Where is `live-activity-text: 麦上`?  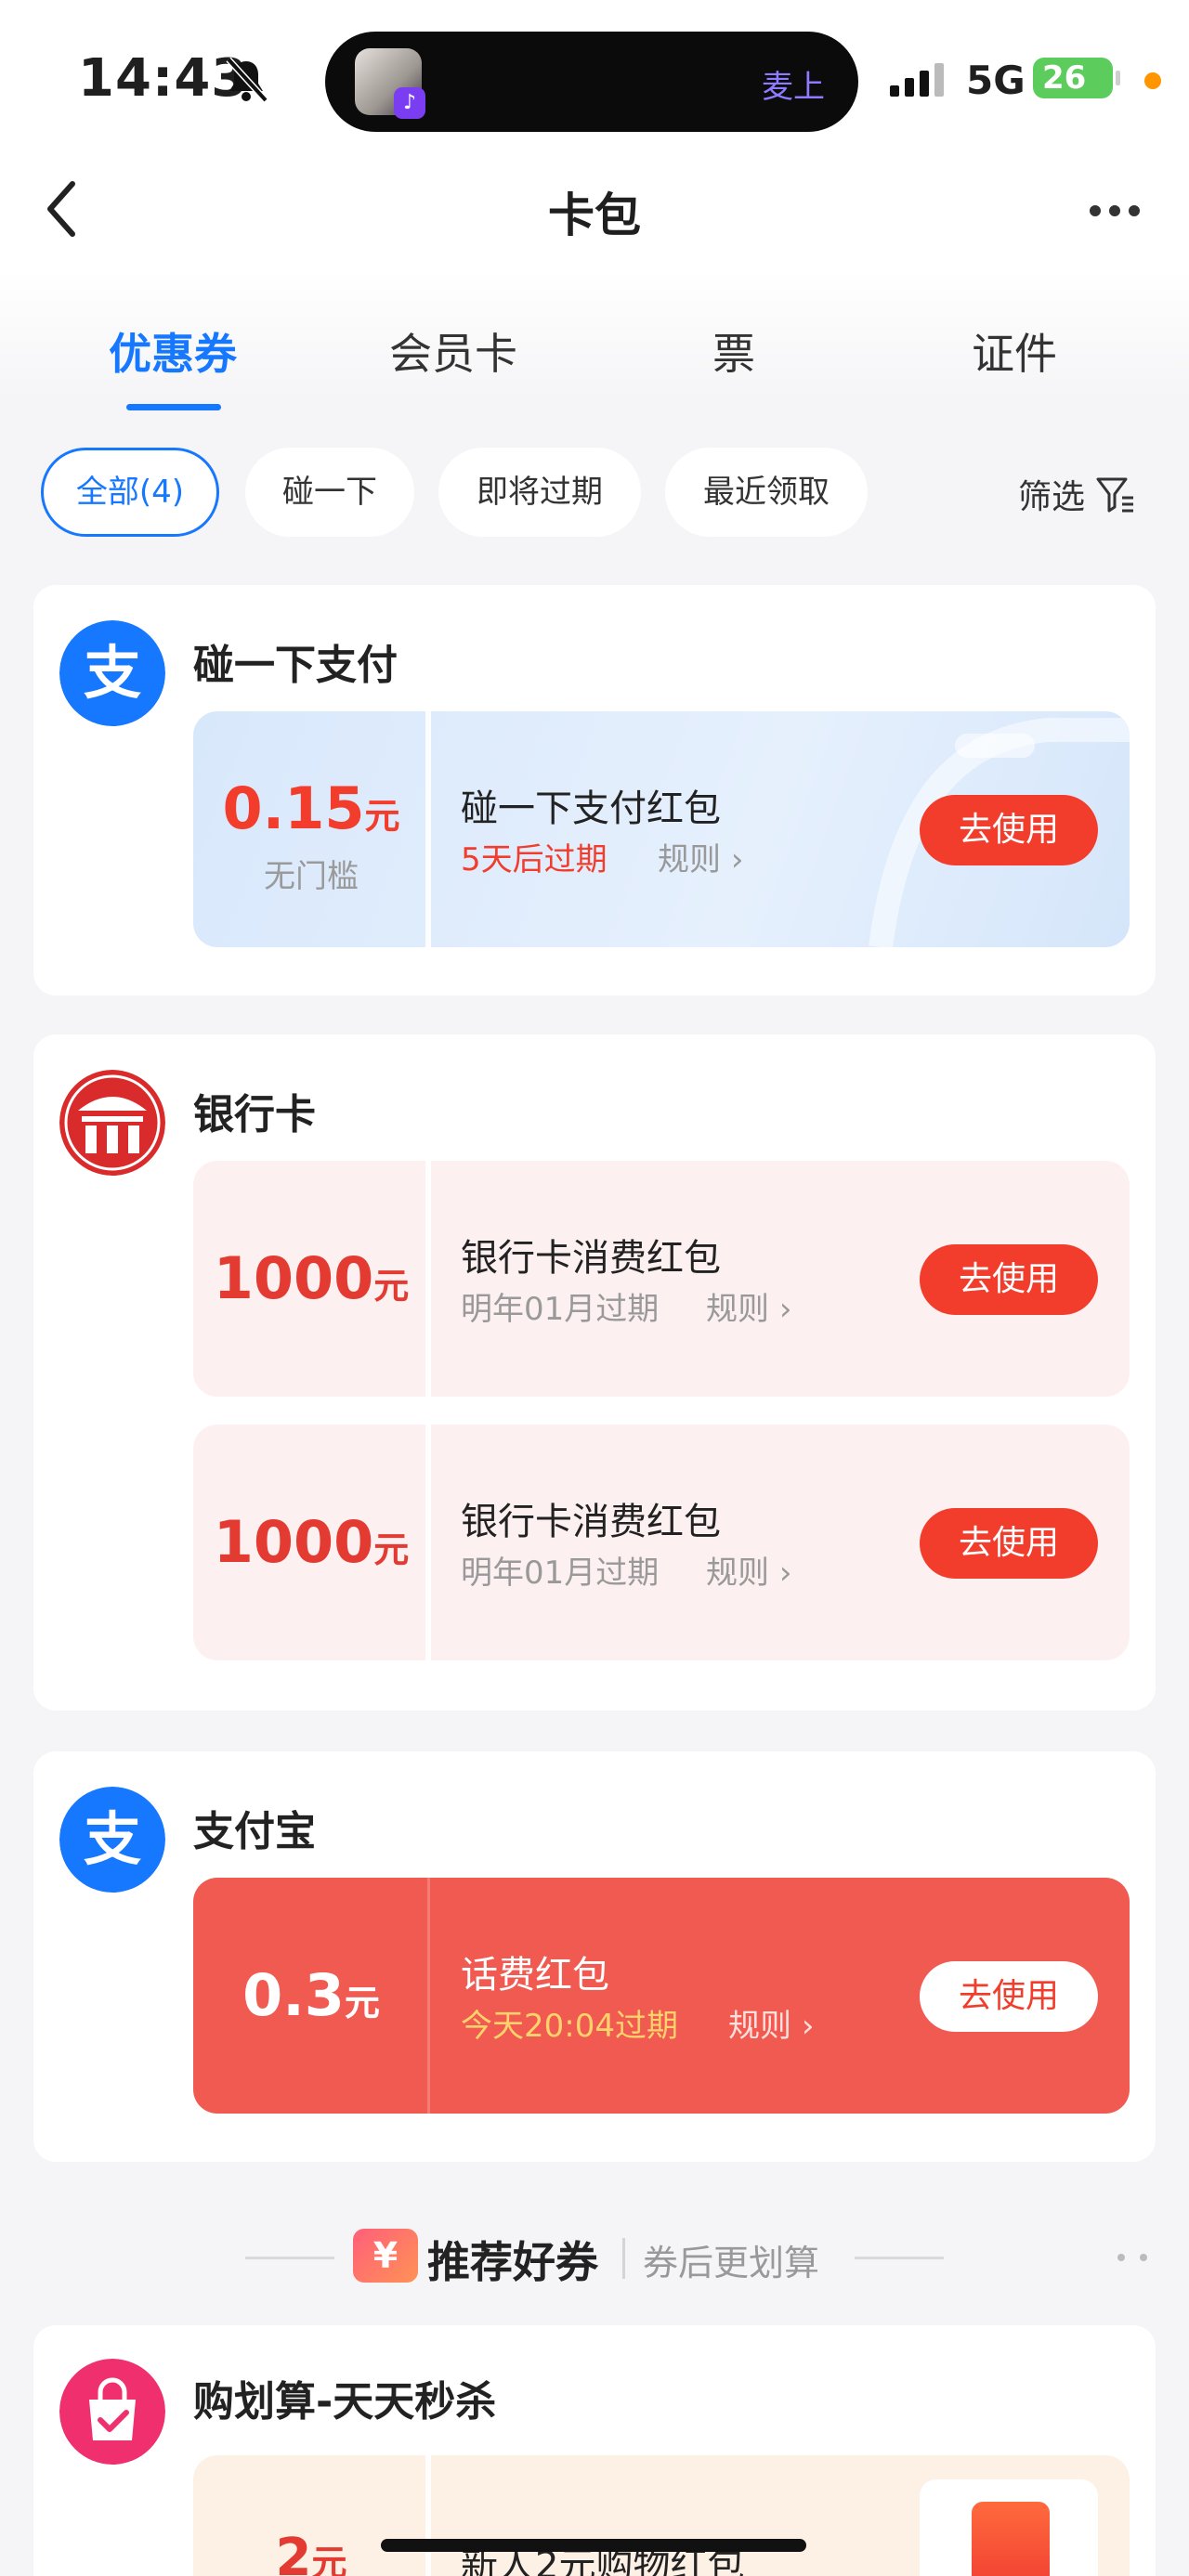 live-activity-text: 麦上 is located at coordinates (794, 87).